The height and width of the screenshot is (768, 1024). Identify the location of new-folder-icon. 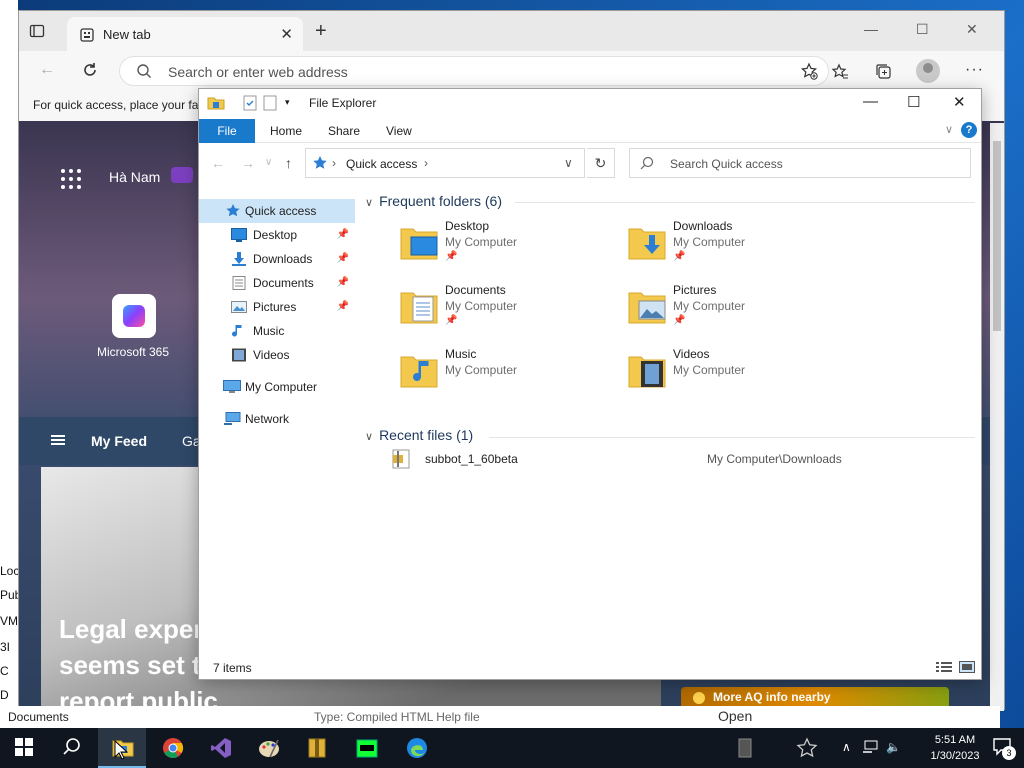
(270, 104).